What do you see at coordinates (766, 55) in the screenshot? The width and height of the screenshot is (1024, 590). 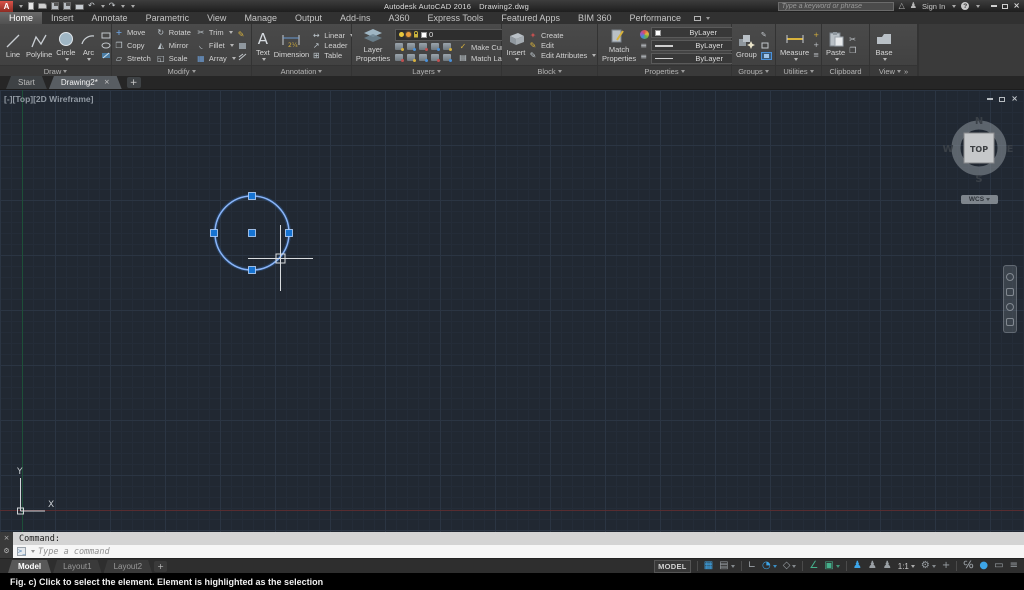 I see `group-selection-toggle-icon` at bounding box center [766, 55].